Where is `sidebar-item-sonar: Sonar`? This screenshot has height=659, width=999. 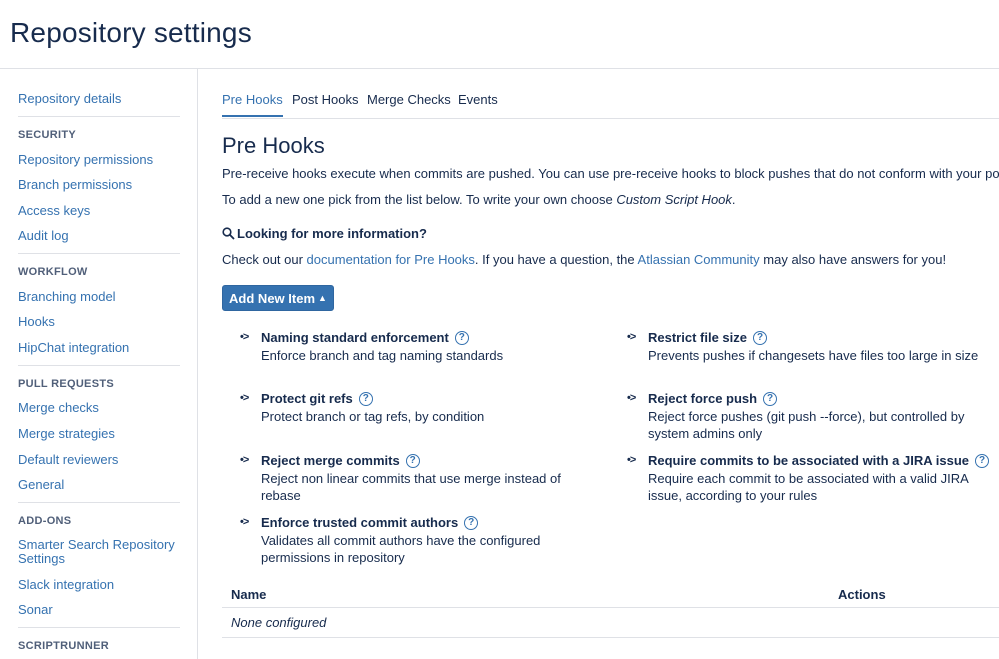 sidebar-item-sonar: Sonar is located at coordinates (35, 610).